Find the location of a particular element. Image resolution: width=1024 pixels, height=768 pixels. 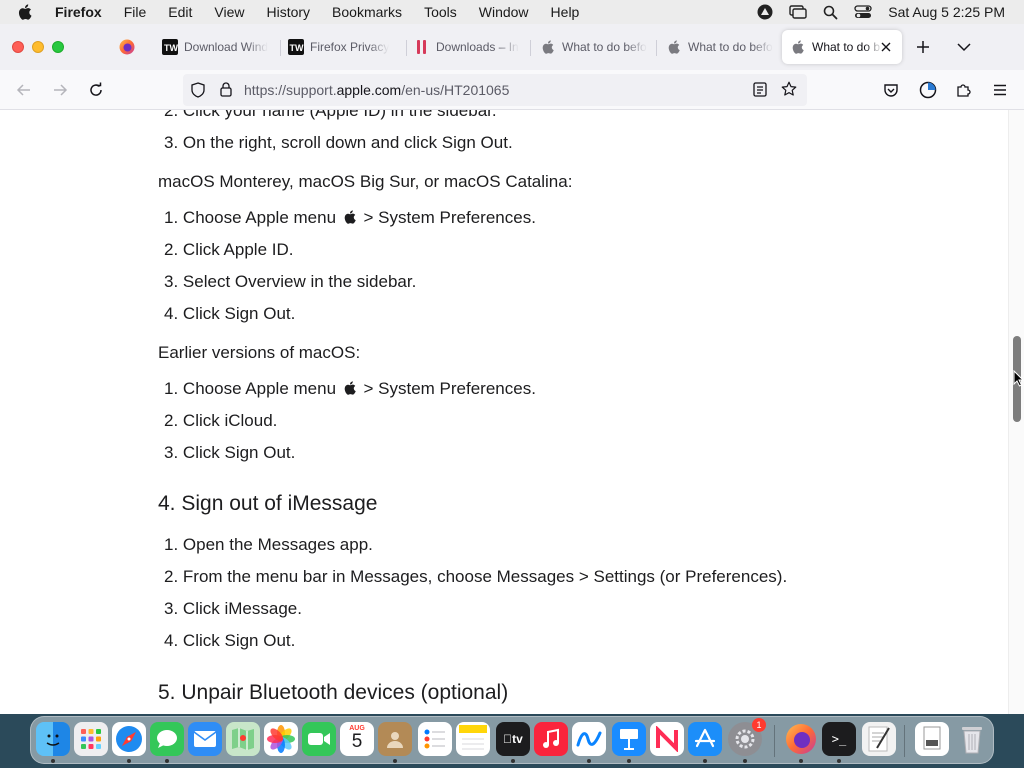

vertical-scrollbar is located at coordinates (1016, 412).